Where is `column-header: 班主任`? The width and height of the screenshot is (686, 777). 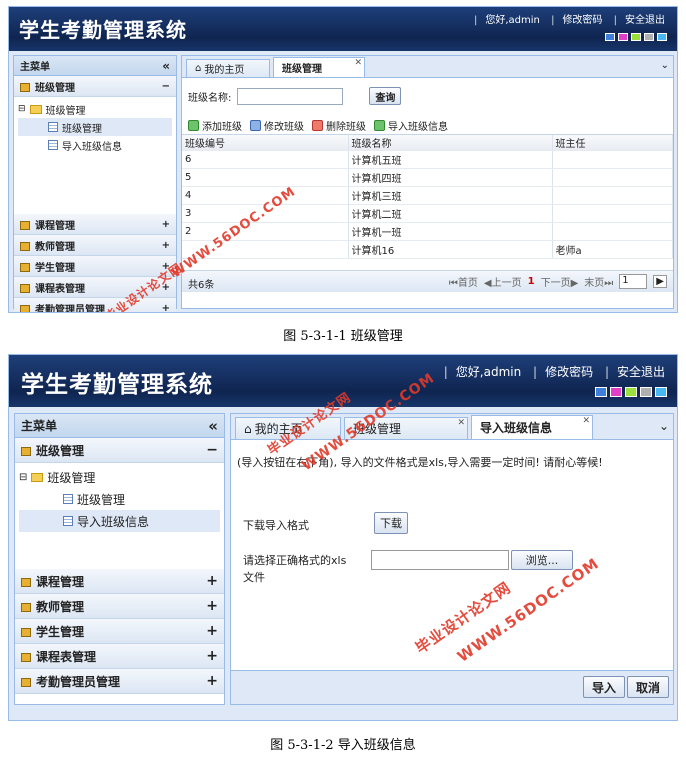
column-header: 班主任 is located at coordinates (612, 143).